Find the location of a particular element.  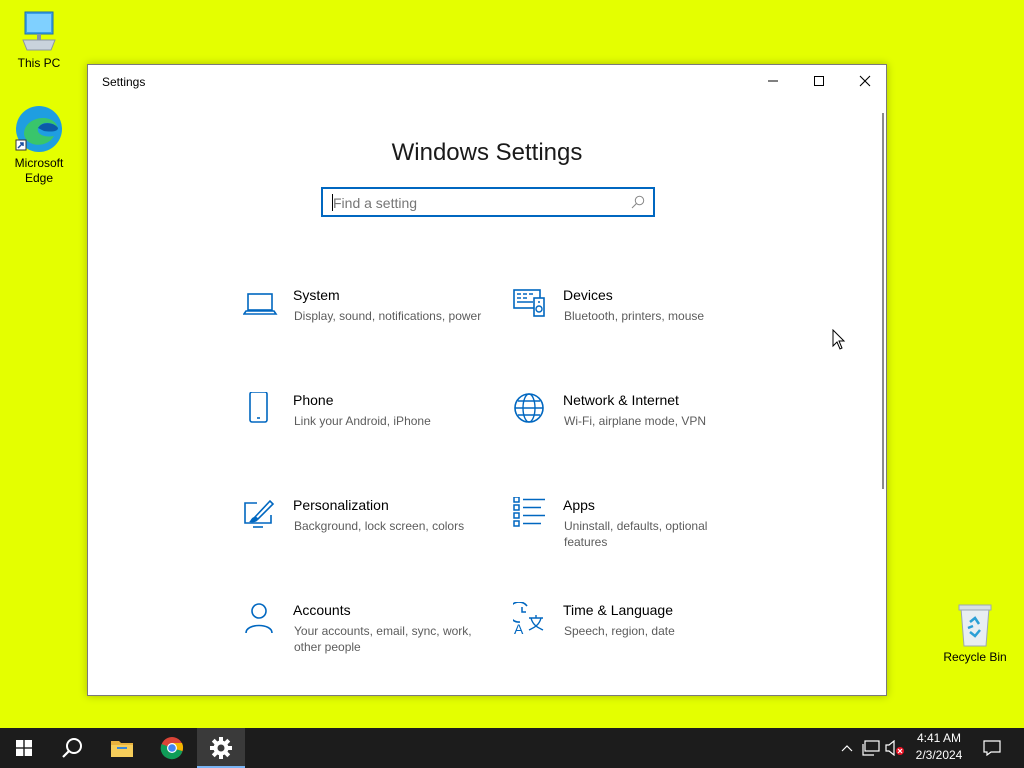

action-center-button is located at coordinates (992, 748).